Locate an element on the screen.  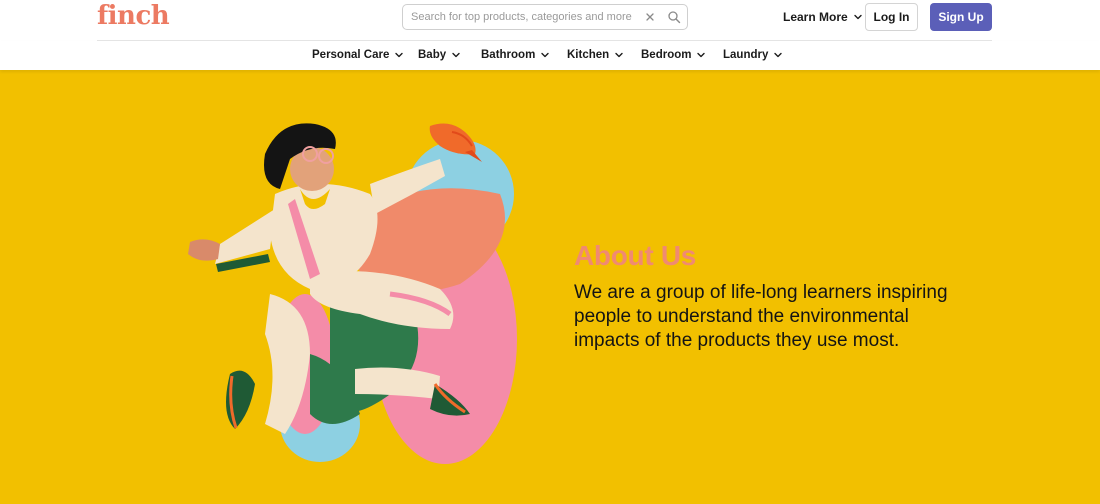
log-in-button: Log In is located at coordinates (891, 17).